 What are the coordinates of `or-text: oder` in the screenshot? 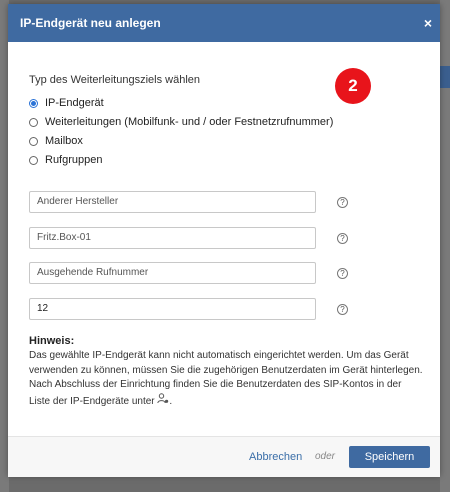 It's located at (325, 456).